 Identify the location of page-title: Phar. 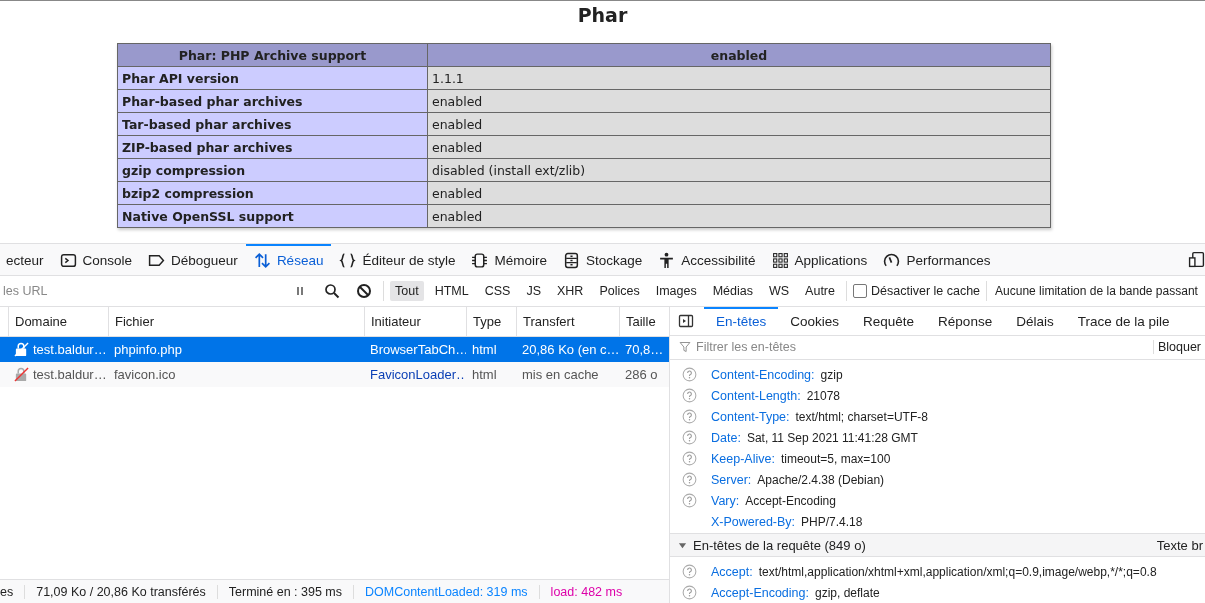
(602, 15).